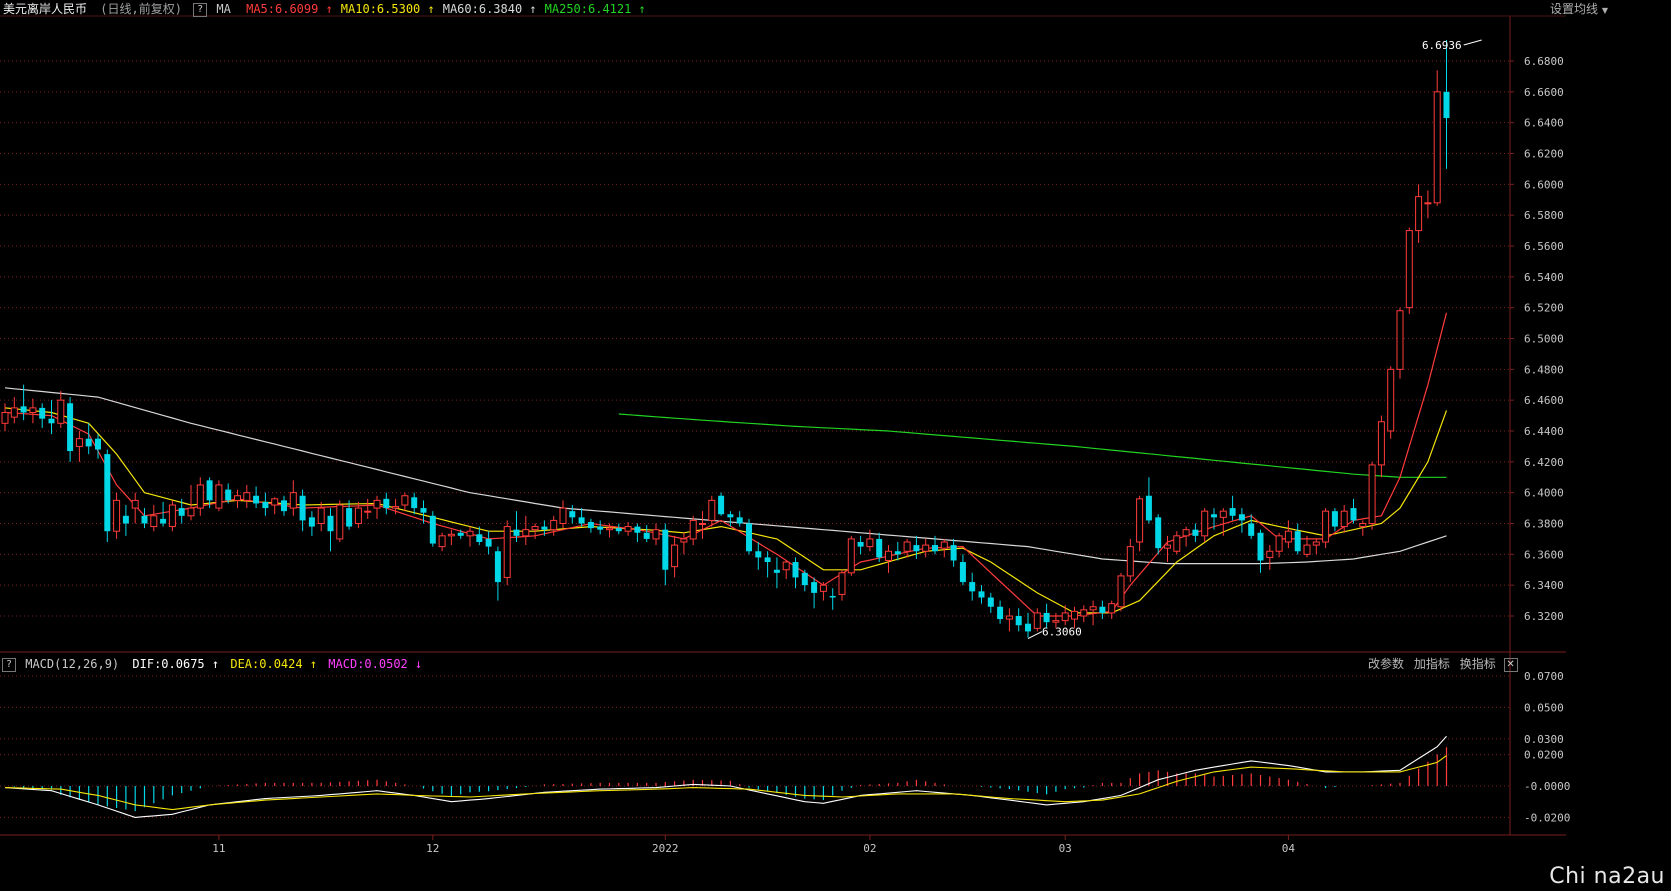  I want to click on switch-indicator-button: 换指标, so click(1478, 664).